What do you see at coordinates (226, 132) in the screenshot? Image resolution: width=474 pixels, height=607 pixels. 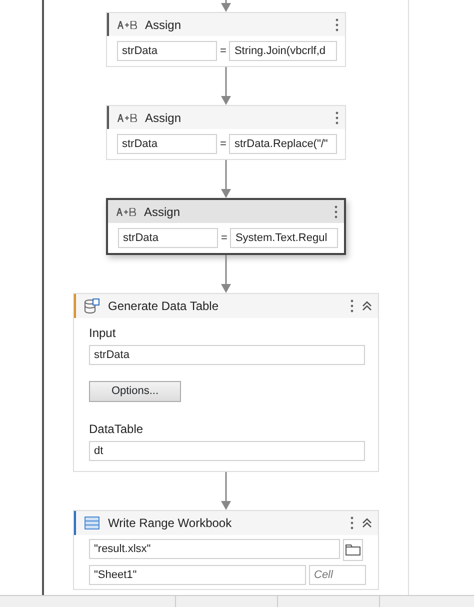 I see `activity-card: Assign strData = strData.Replace("/"` at bounding box center [226, 132].